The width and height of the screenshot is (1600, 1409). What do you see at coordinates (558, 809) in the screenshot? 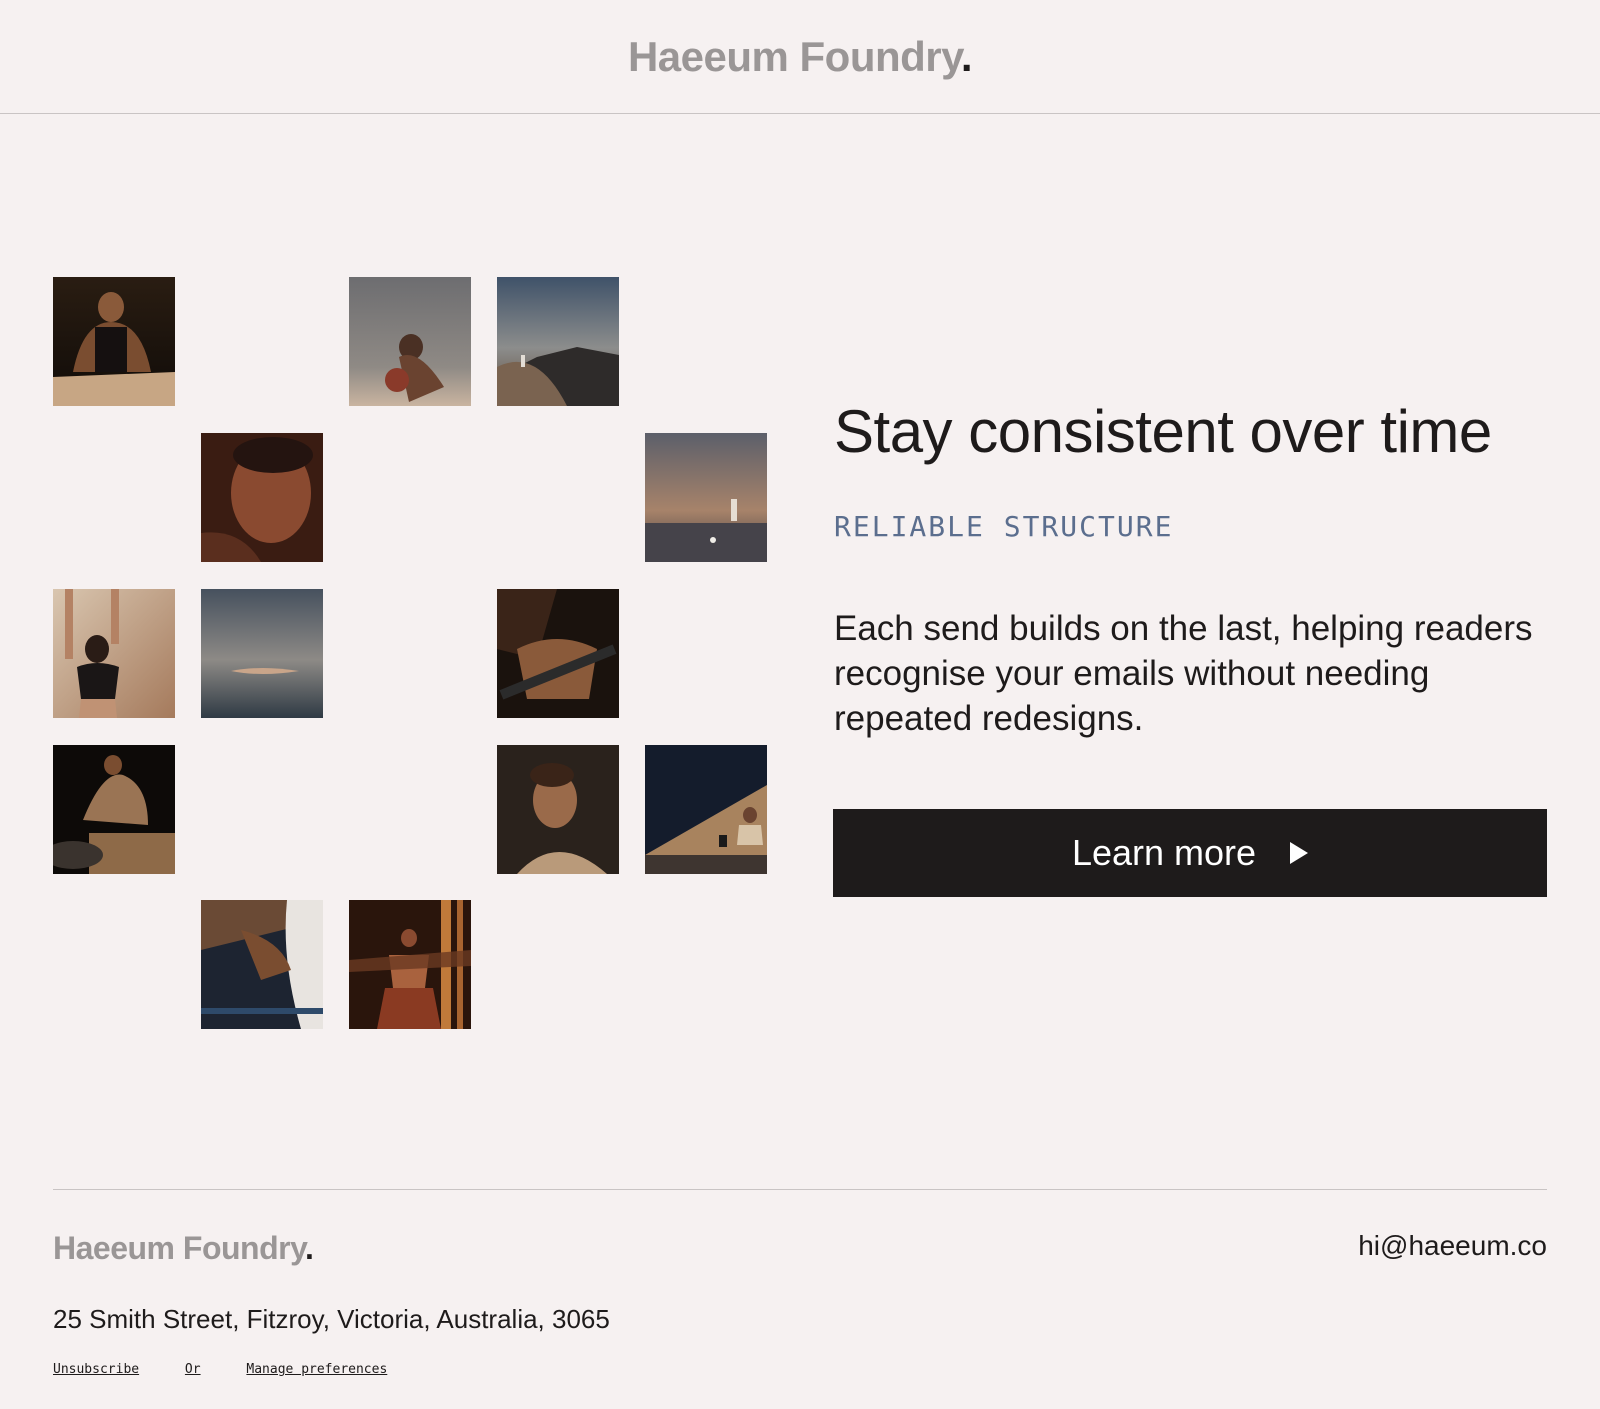
I see `man-portrait-photo` at bounding box center [558, 809].